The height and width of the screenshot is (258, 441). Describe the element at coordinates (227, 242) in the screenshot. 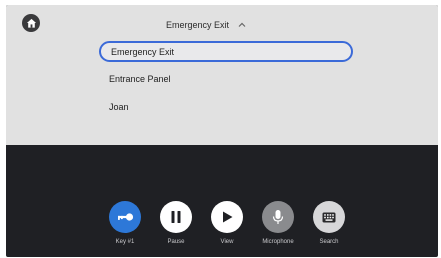

I see `view-button-label: View` at that location.